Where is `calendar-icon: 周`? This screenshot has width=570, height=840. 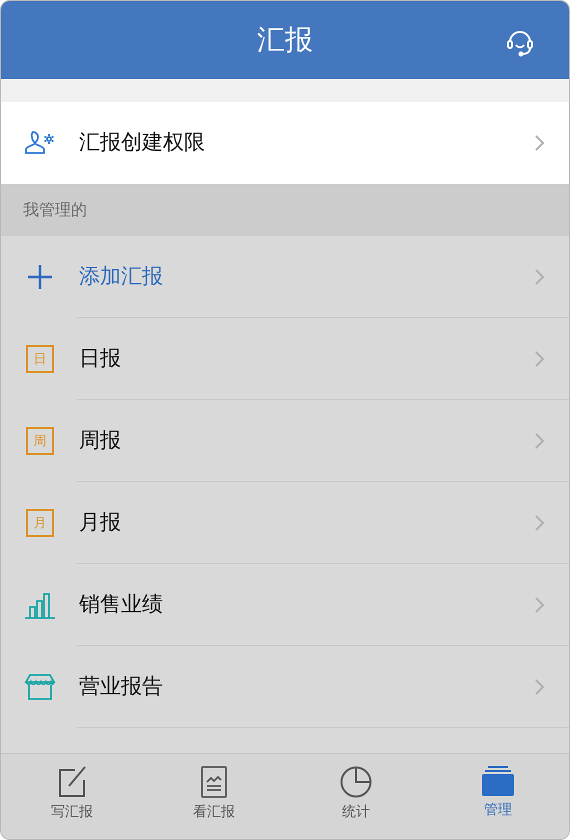 calendar-icon: 周 is located at coordinates (40, 441).